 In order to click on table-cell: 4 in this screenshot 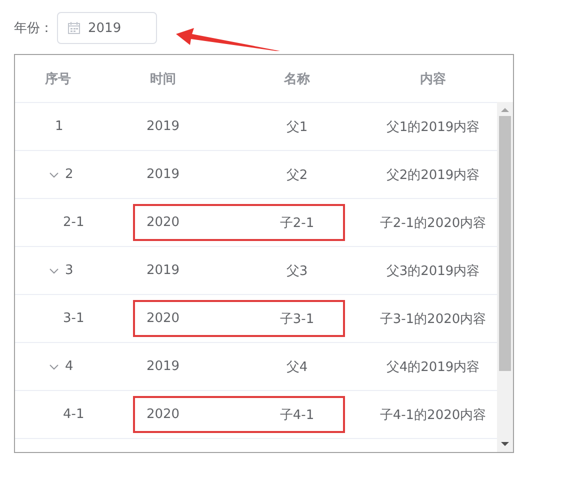, I will do `click(69, 366)`.